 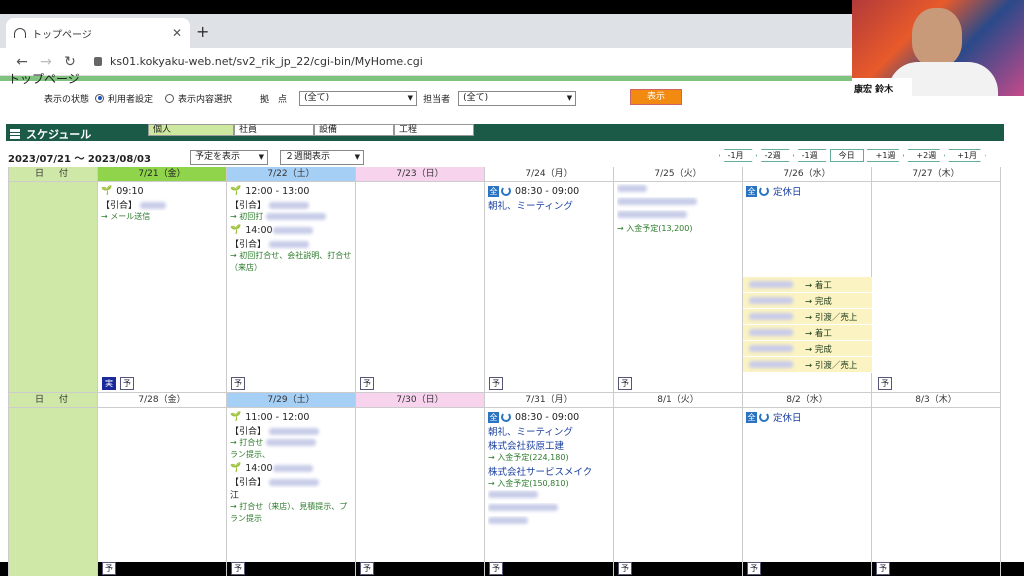 I want to click on day-header: 7/31（月）, so click(x=549, y=400).